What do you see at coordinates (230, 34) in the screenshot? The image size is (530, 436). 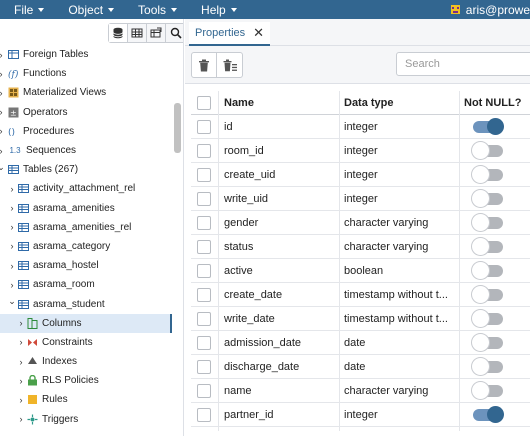 I see `tab-properties: Properties ✕` at bounding box center [230, 34].